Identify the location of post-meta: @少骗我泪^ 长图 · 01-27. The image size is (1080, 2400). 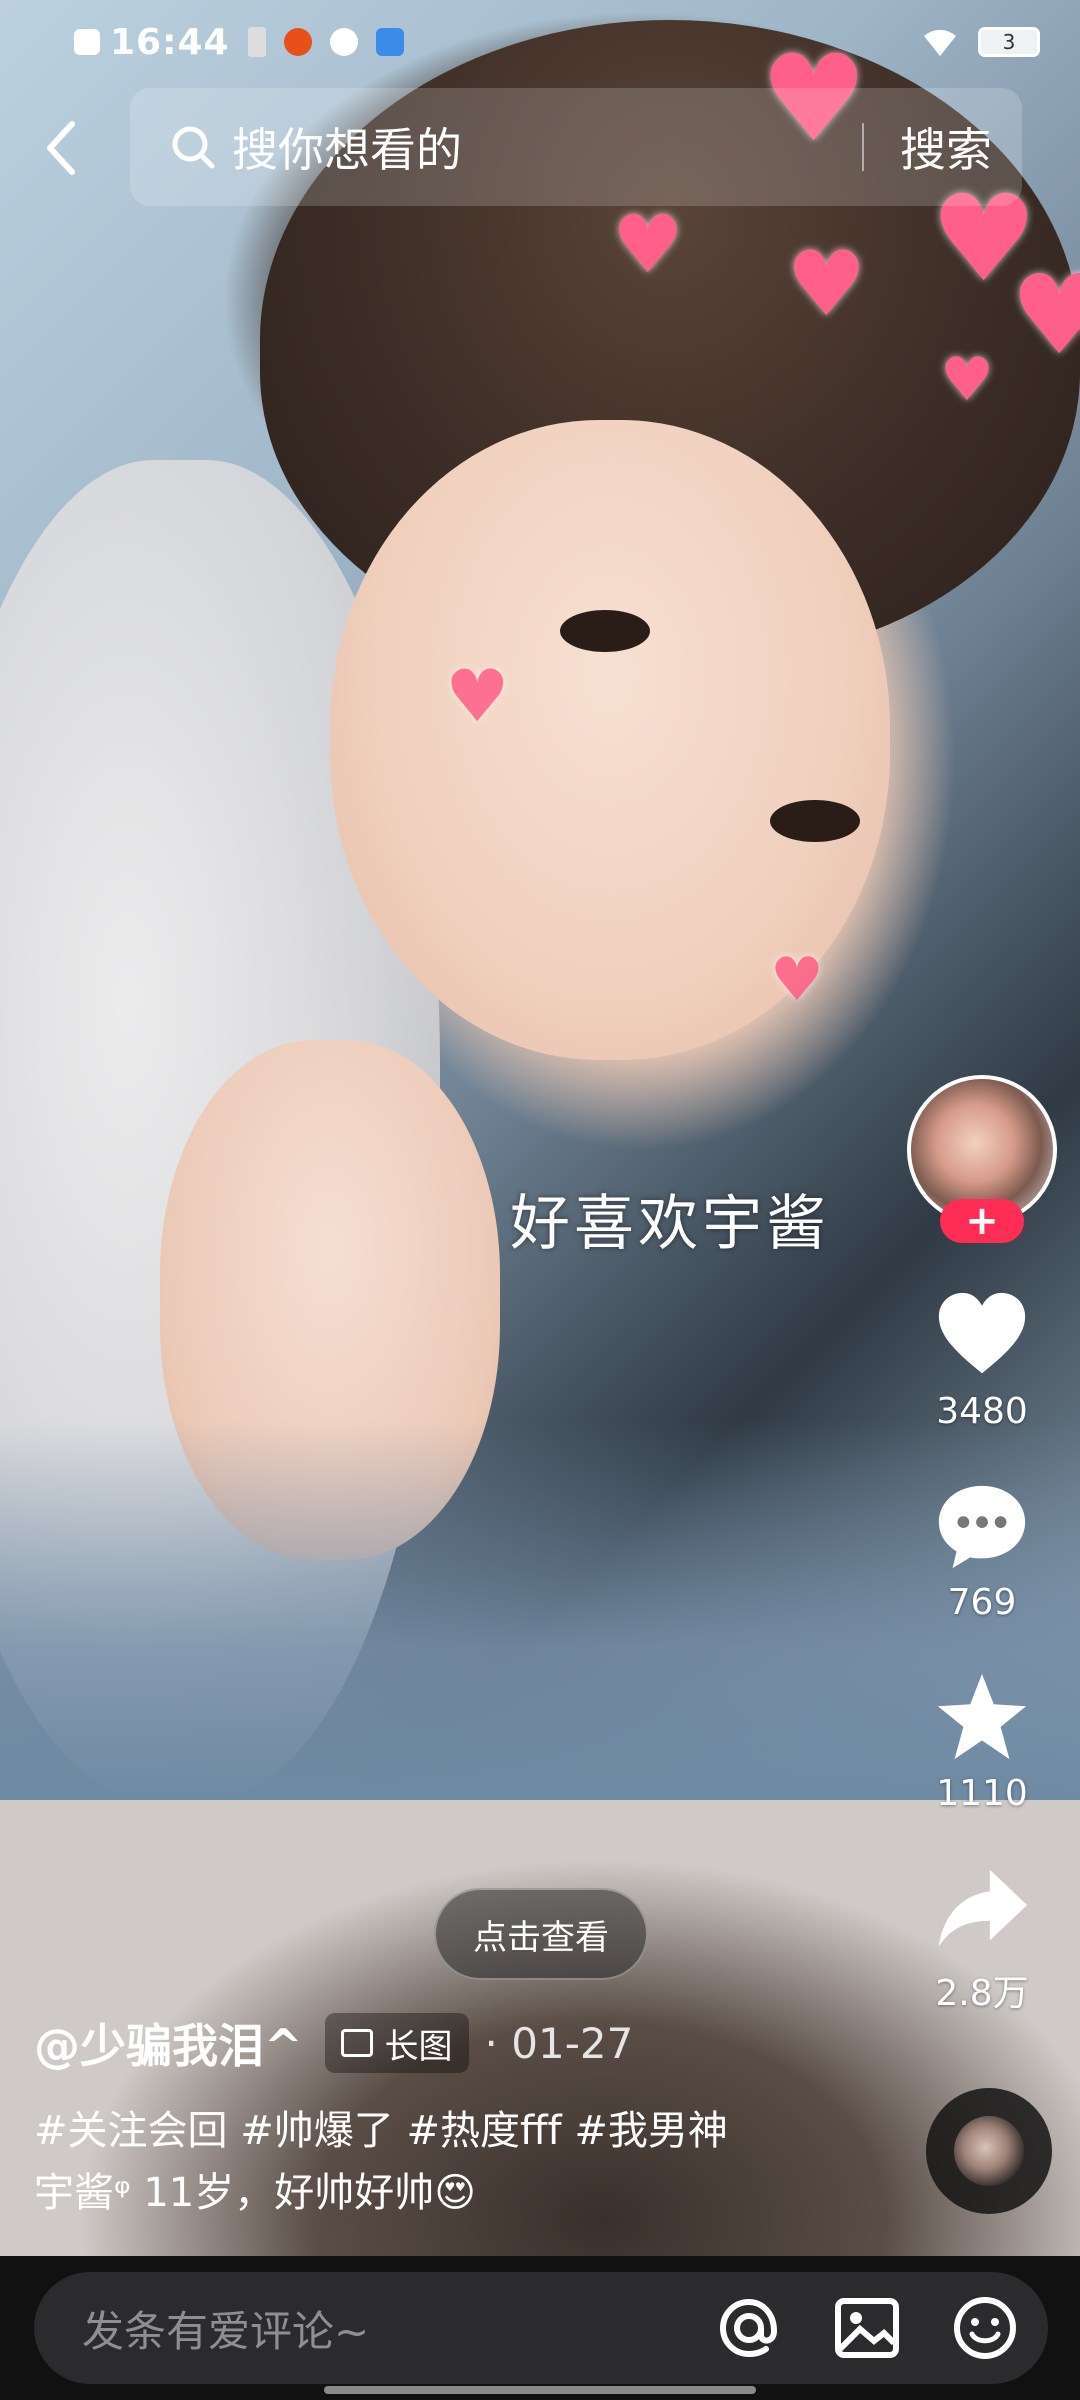
(333, 2043).